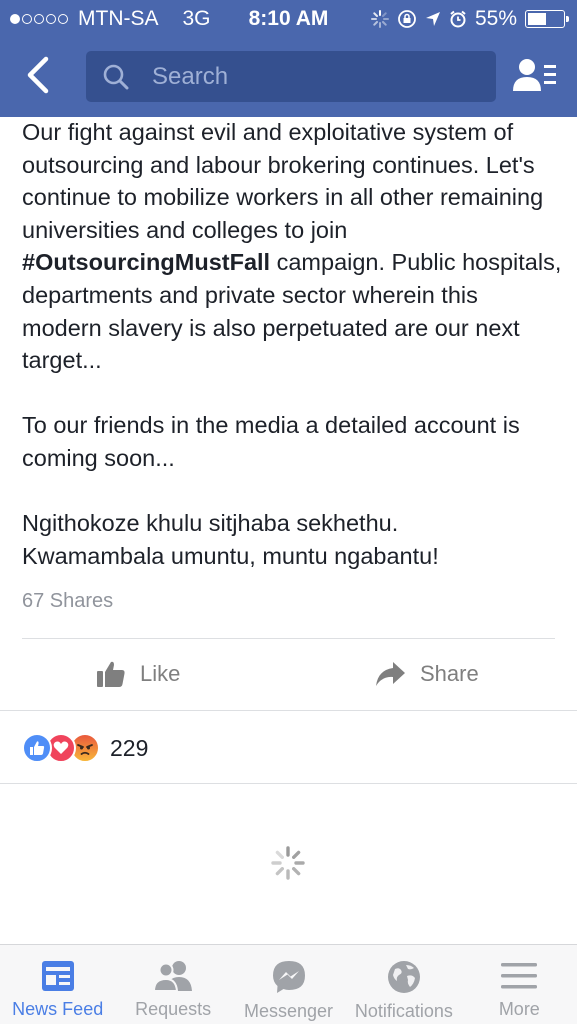 The width and height of the screenshot is (577, 1024). I want to click on post-text-line: Kwamambala umuntu, muntu ngabantu!, so click(230, 555).